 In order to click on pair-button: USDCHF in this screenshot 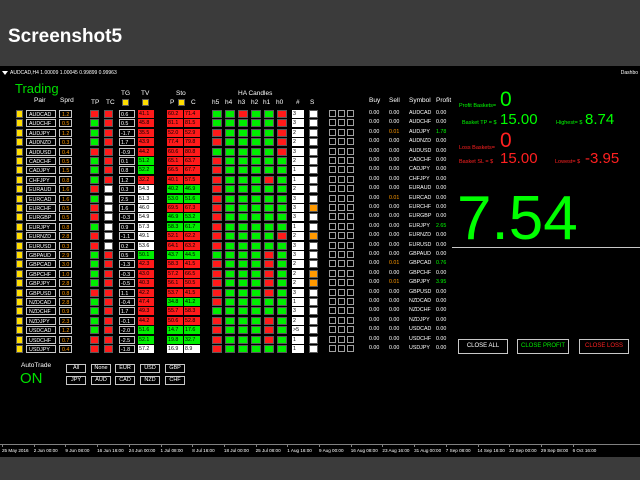, I will do `click(41, 339)`.